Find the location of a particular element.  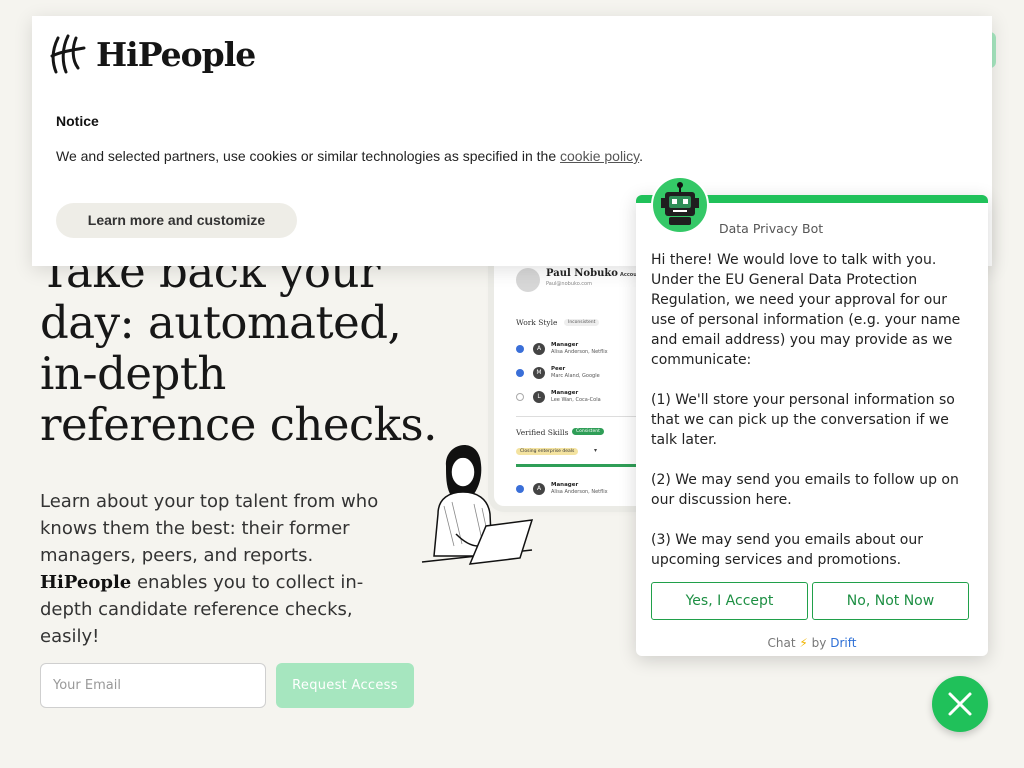

request-access-button: Request Access is located at coordinates (345, 685).